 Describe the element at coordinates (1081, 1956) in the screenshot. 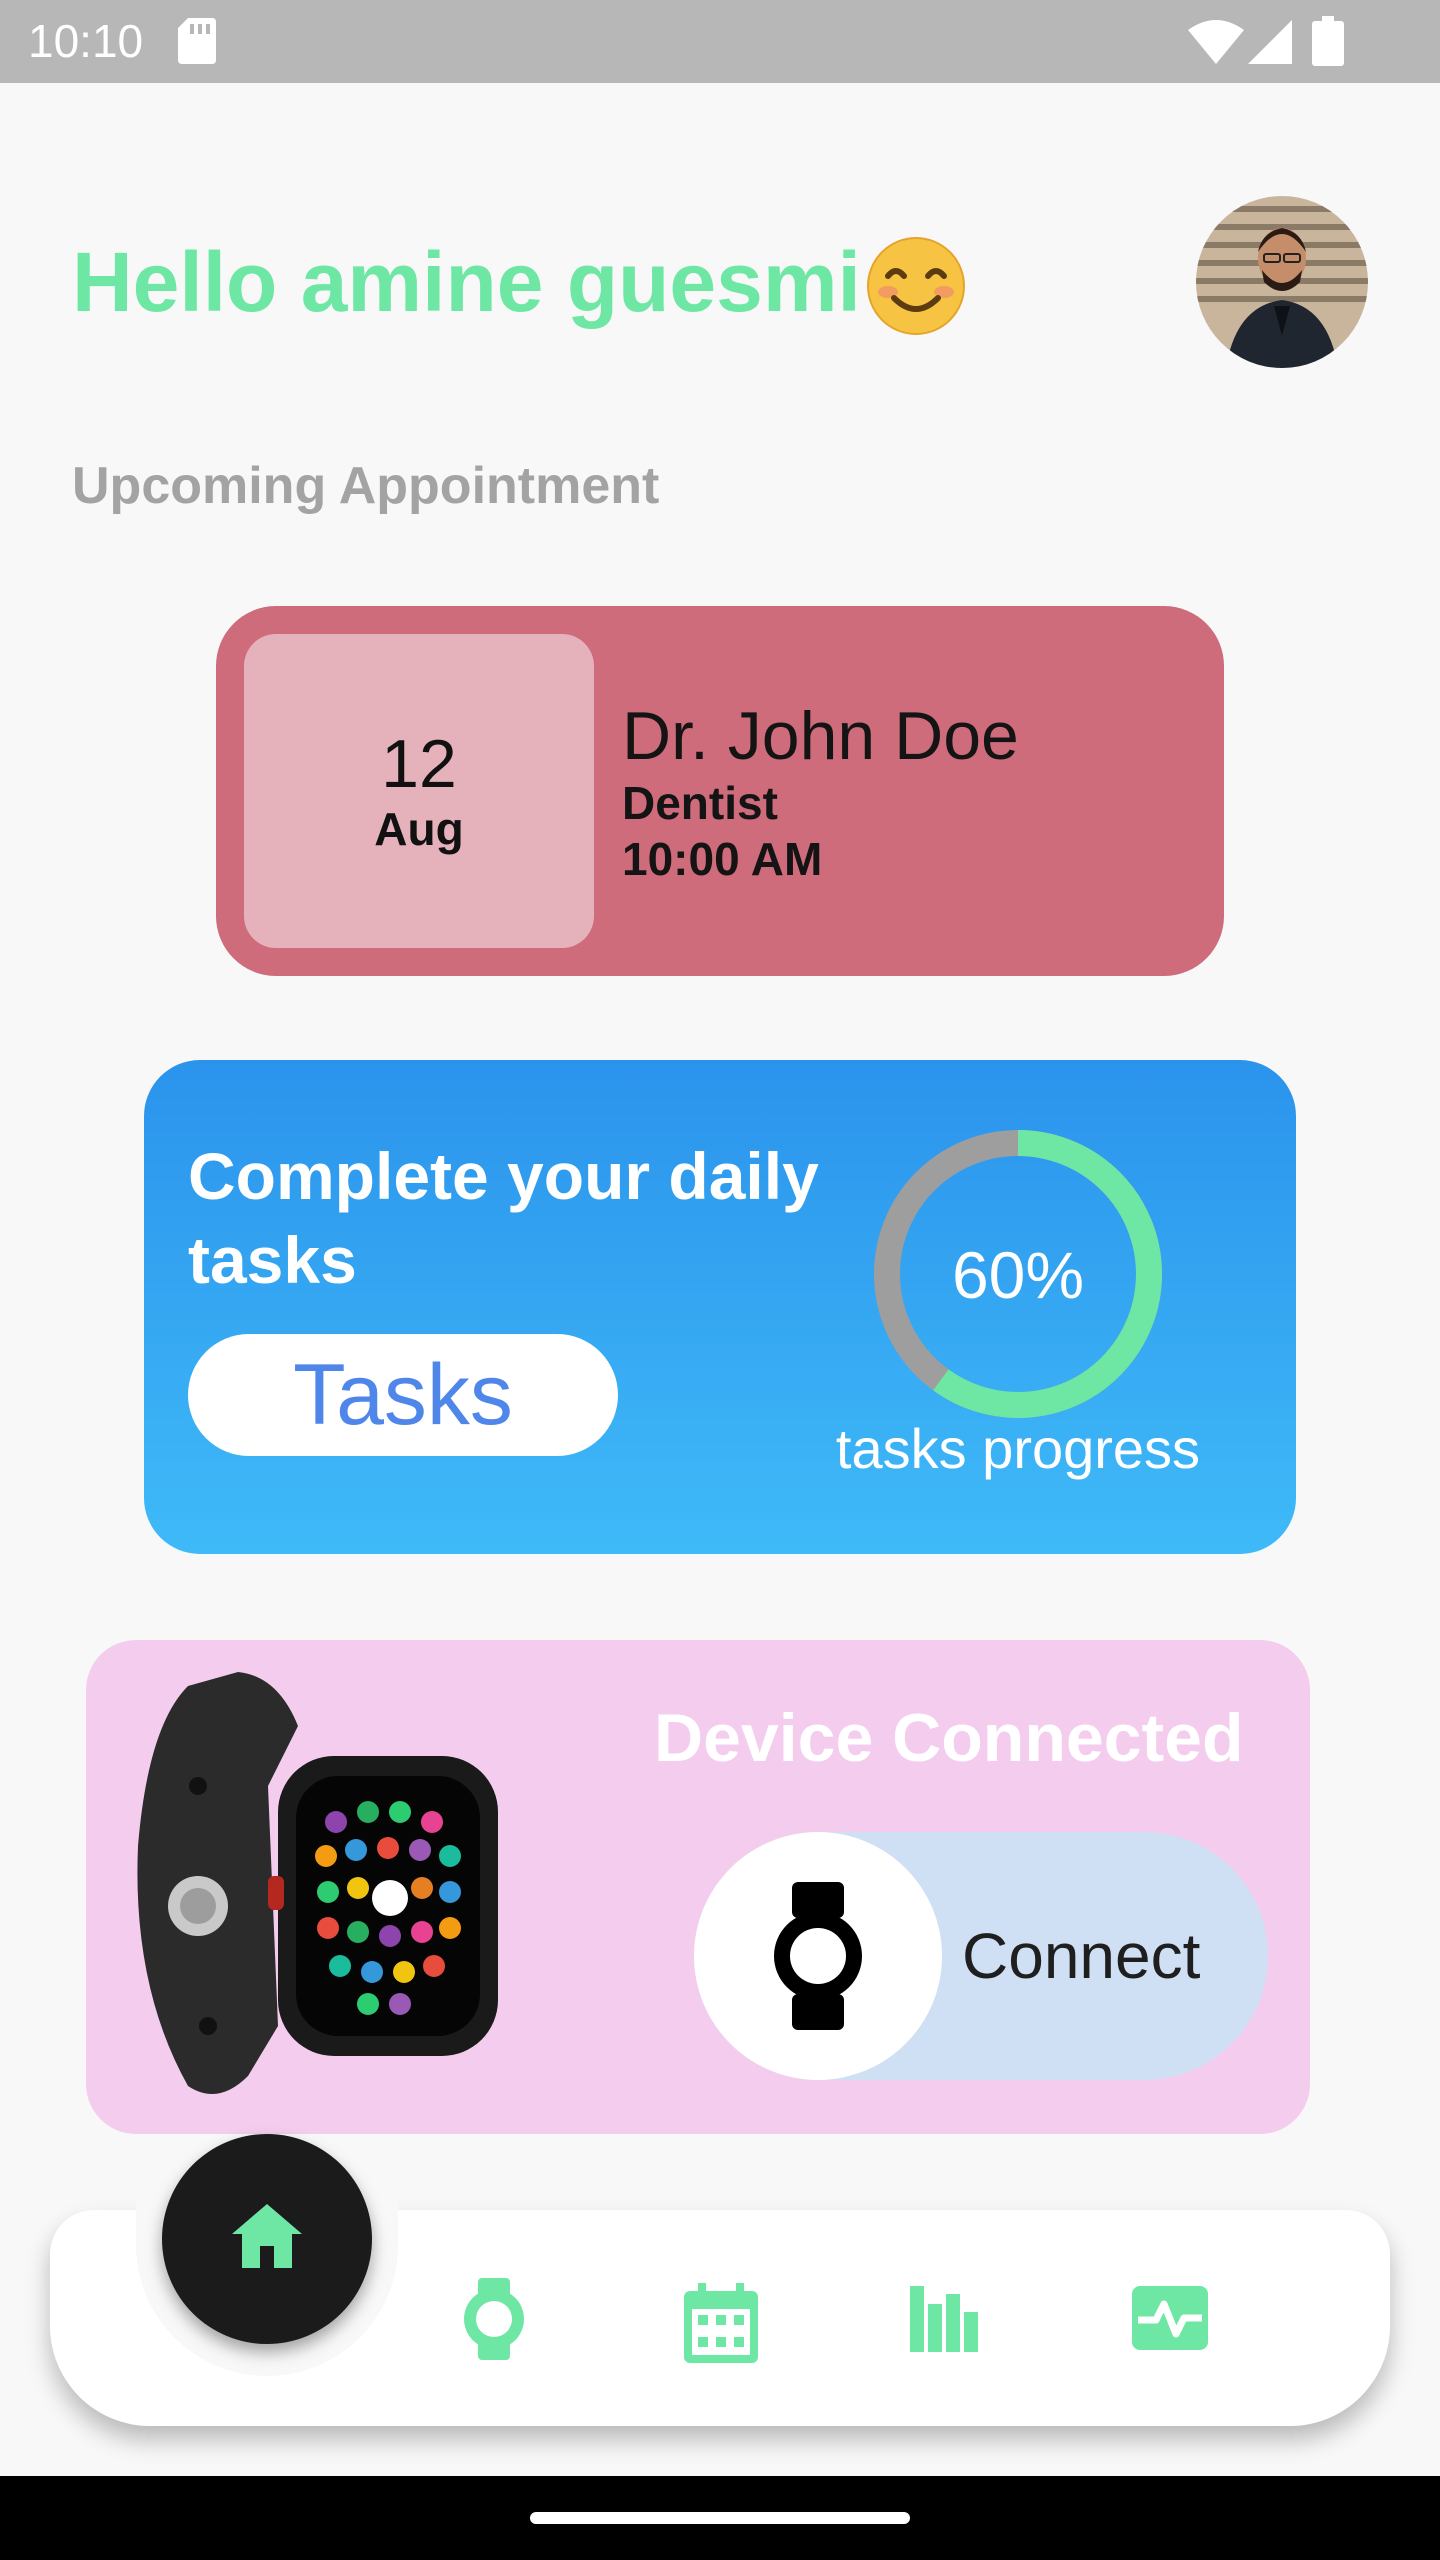

I see `connect-label: Connect` at that location.